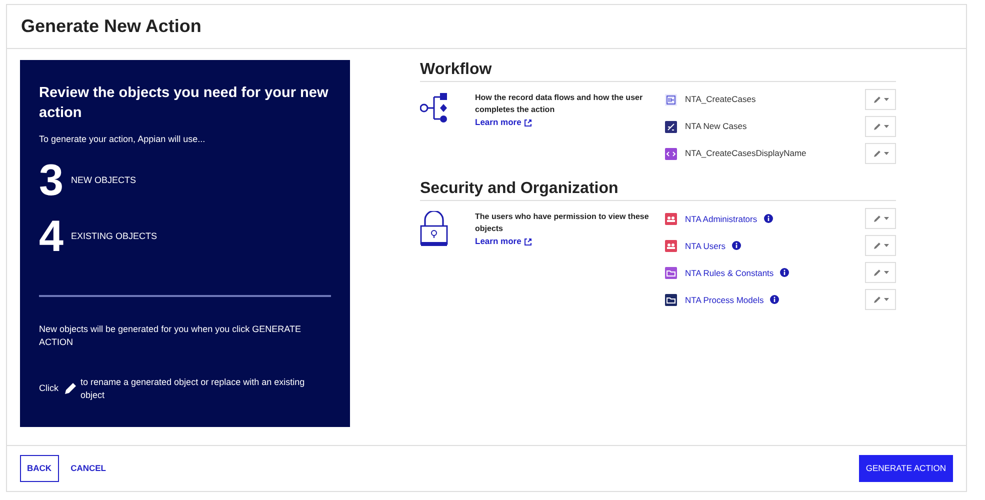 The height and width of the screenshot is (500, 985). I want to click on section-heading: Workflow, so click(658, 71).